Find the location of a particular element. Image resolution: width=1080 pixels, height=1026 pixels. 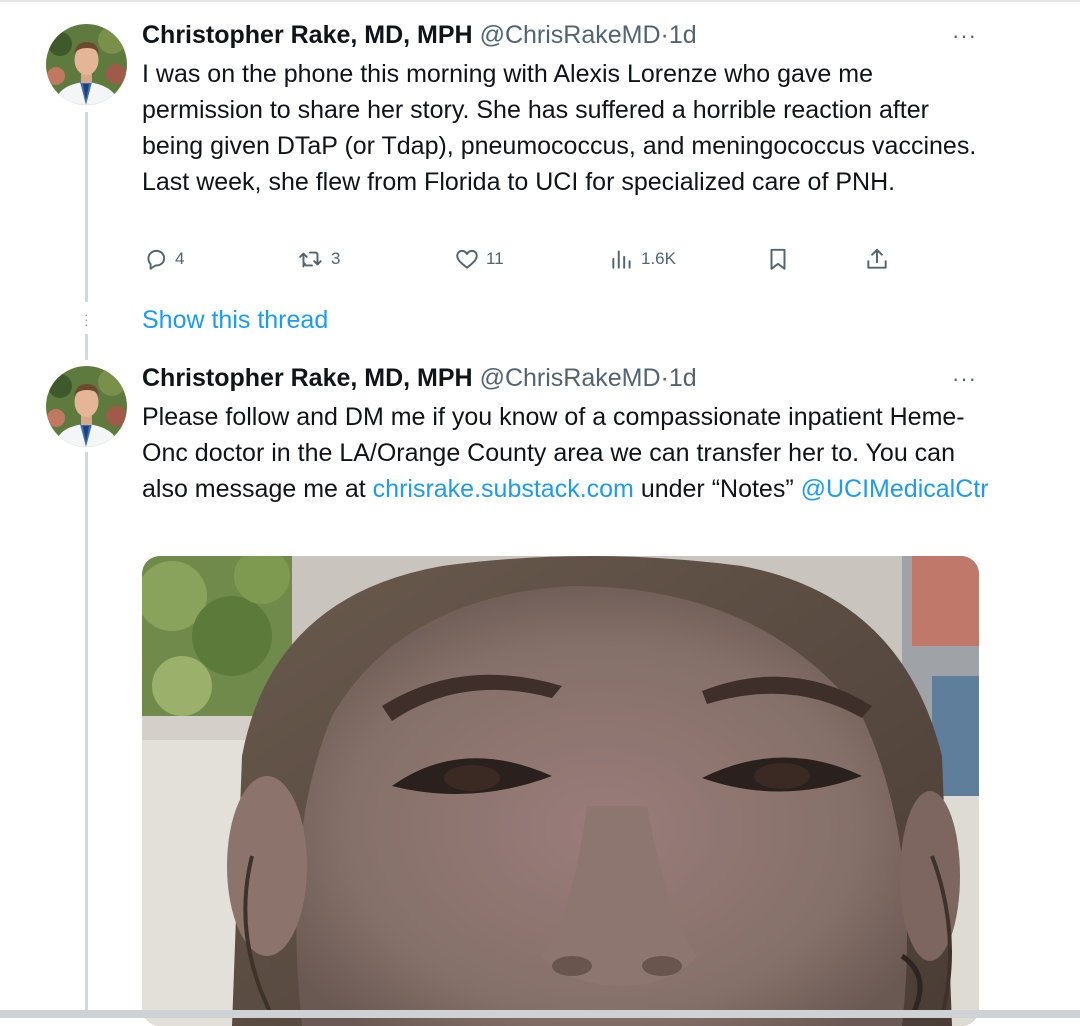

window-bottom-border is located at coordinates (540, 1014).